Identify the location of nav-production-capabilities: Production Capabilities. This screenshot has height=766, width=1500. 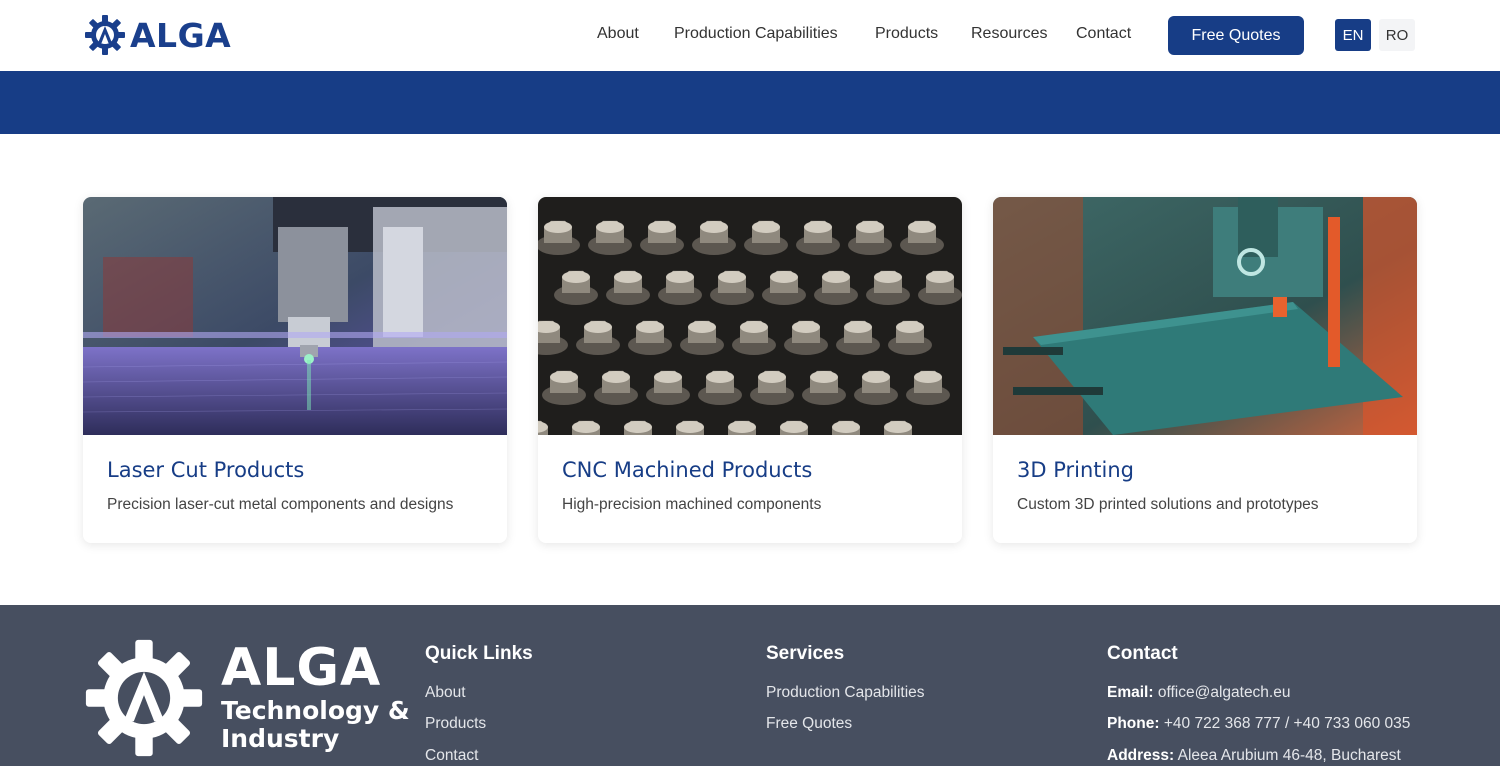
(756, 34).